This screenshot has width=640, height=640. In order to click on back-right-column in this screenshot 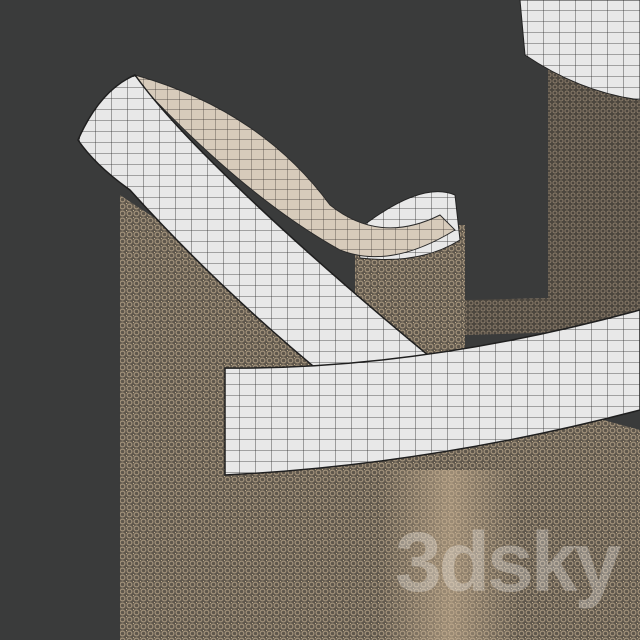, I will do `click(579, 160)`.